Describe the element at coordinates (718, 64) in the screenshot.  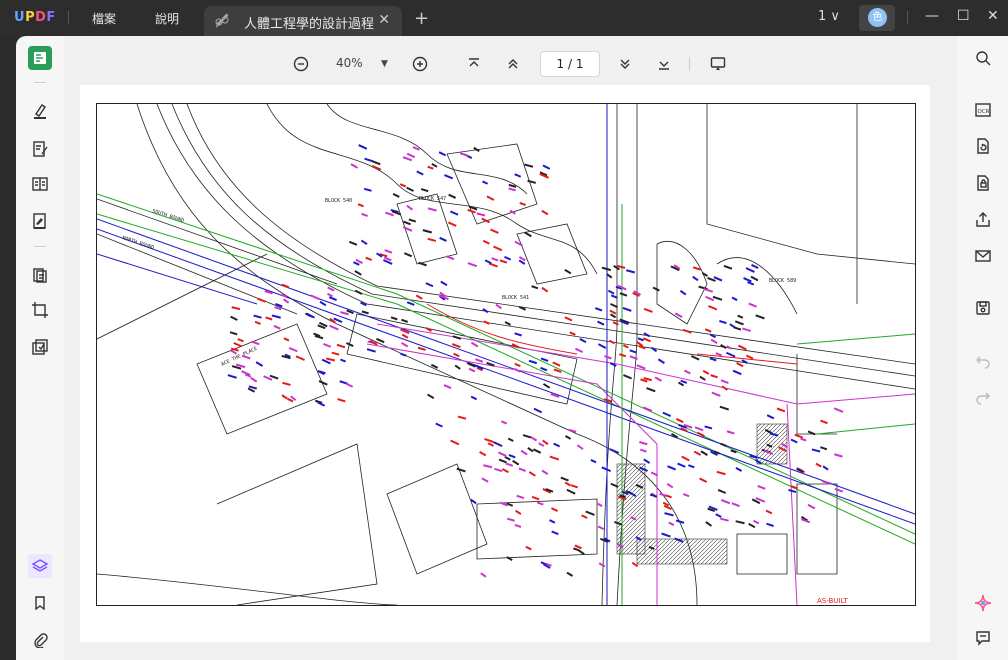
I see `presentation-icon` at that location.